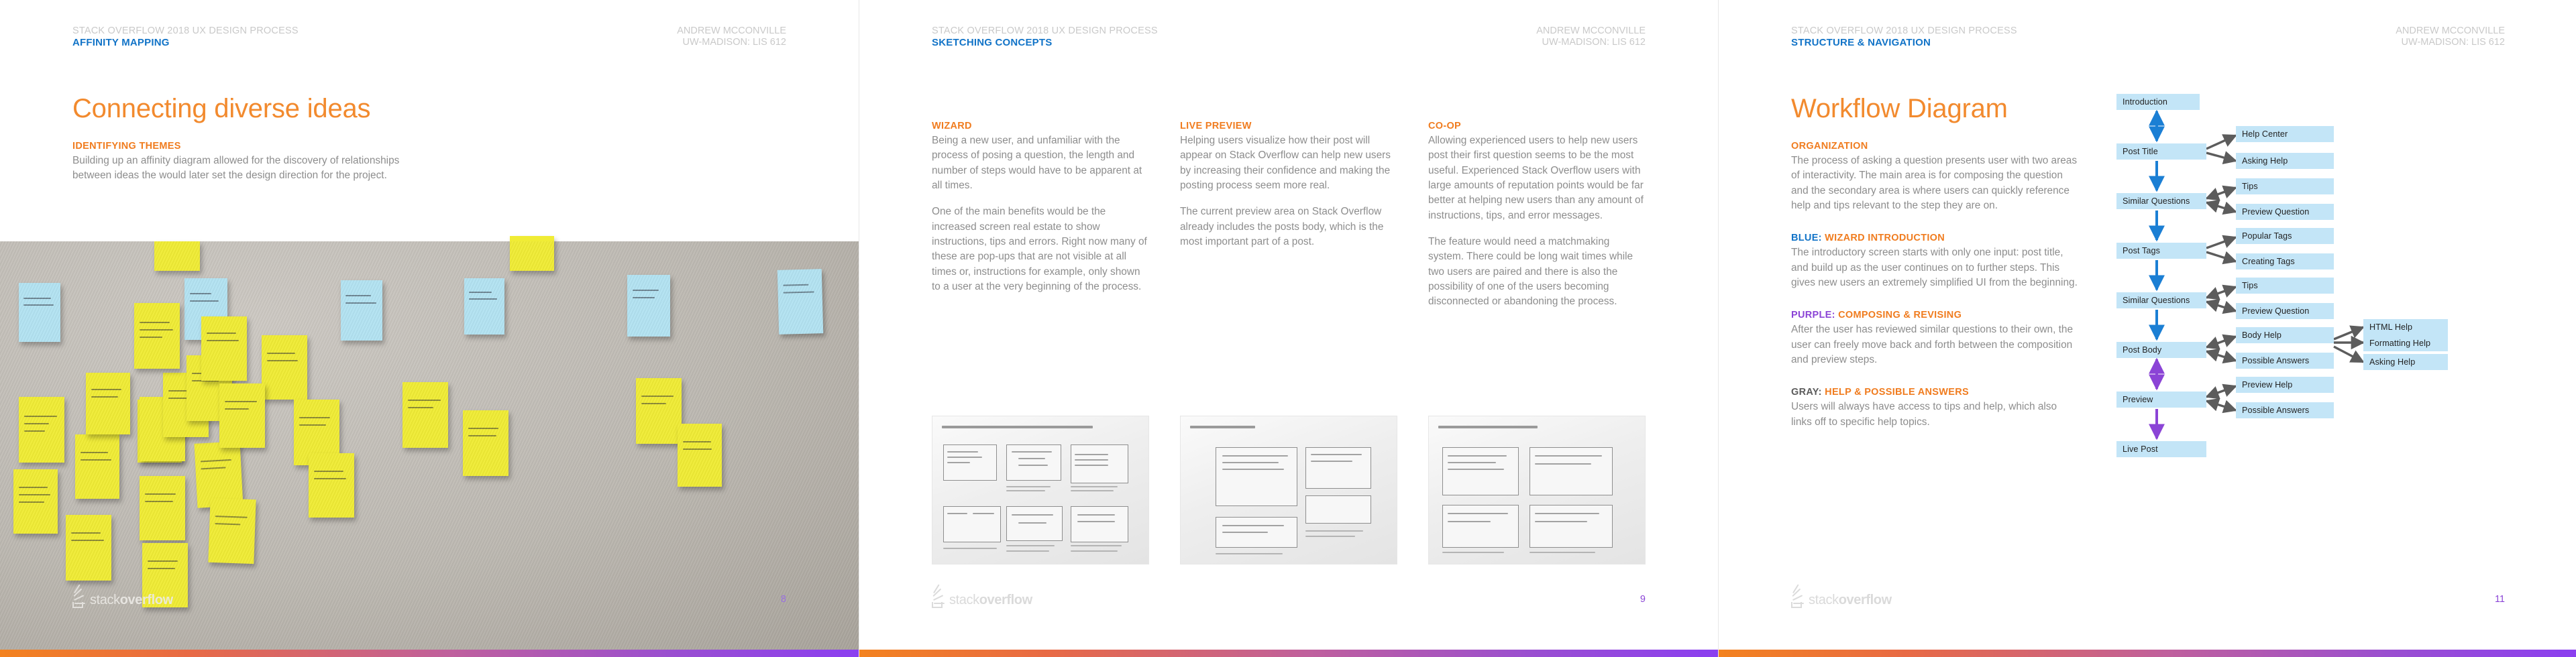  I want to click on diagram-node-popular-tags: Popular Tags, so click(2285, 236).